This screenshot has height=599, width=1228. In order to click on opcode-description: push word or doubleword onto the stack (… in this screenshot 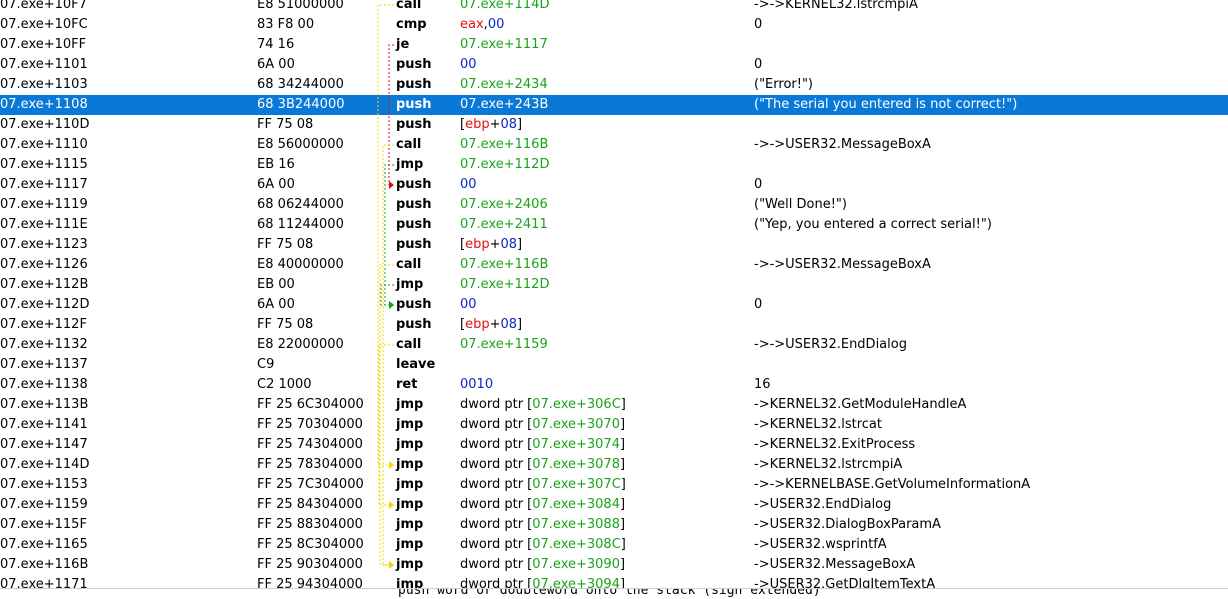, I will do `click(609, 593)`.